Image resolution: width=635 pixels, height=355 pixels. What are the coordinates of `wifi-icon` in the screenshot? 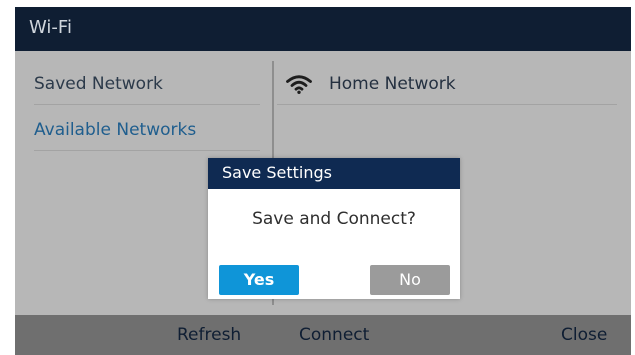 It's located at (299, 84).